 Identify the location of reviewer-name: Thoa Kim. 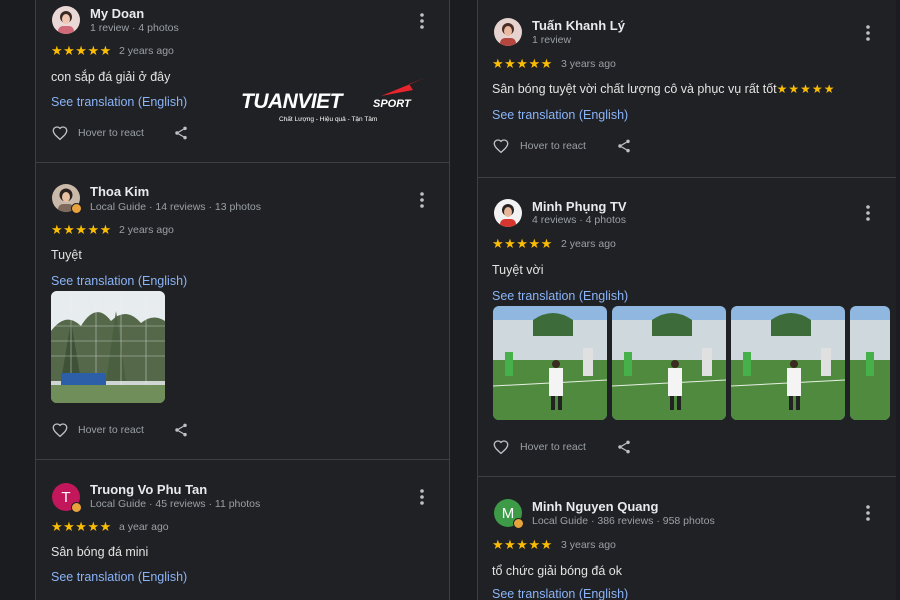
(119, 191).